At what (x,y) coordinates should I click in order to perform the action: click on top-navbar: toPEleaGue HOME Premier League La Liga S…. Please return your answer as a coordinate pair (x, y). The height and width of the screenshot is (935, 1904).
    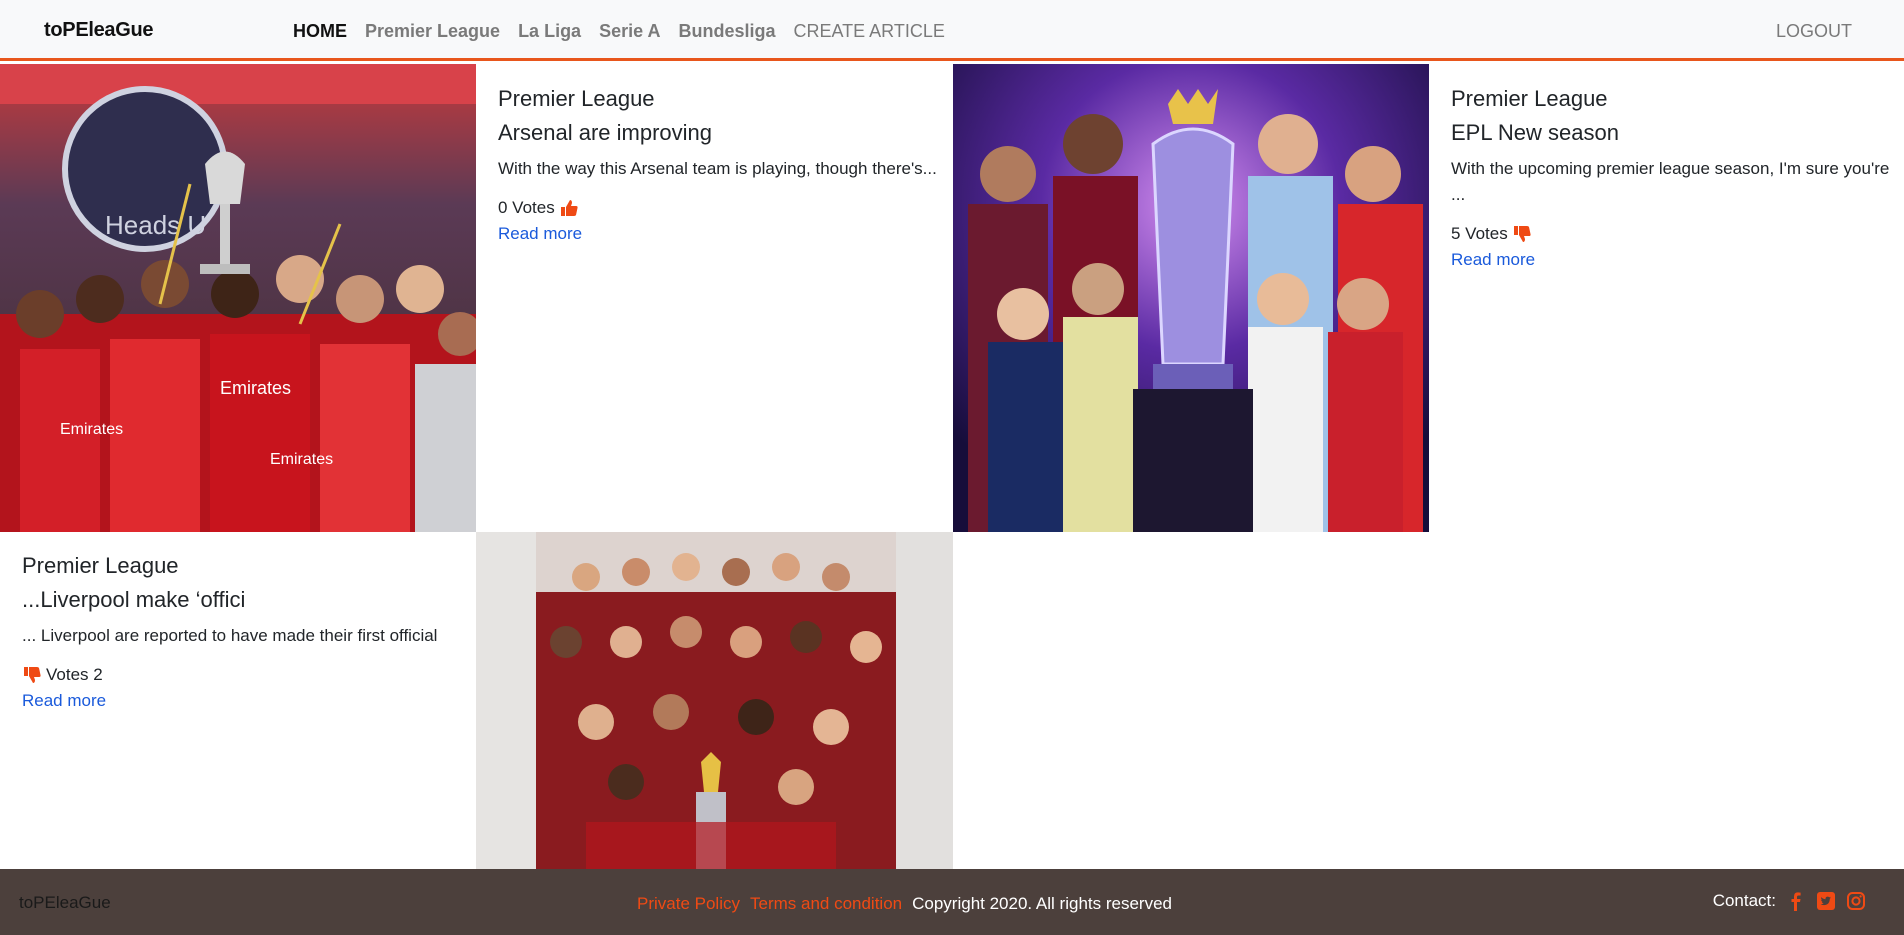
    Looking at the image, I should click on (952, 30).